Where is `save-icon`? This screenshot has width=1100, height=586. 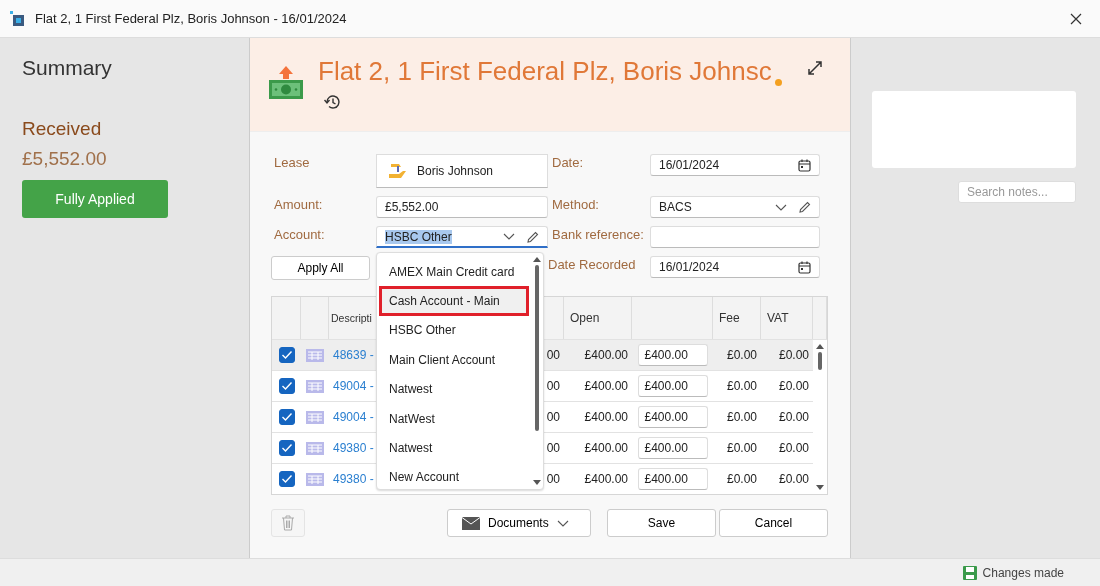
save-icon is located at coordinates (969, 572).